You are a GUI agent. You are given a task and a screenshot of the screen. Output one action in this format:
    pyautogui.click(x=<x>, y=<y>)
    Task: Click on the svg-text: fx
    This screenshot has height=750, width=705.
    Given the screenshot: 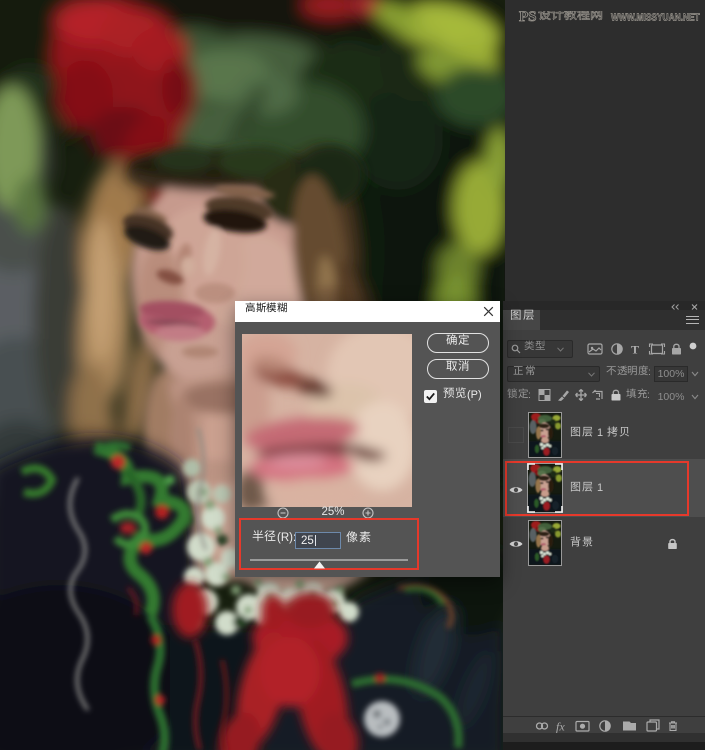 What is the action you would take?
    pyautogui.click(x=560, y=727)
    